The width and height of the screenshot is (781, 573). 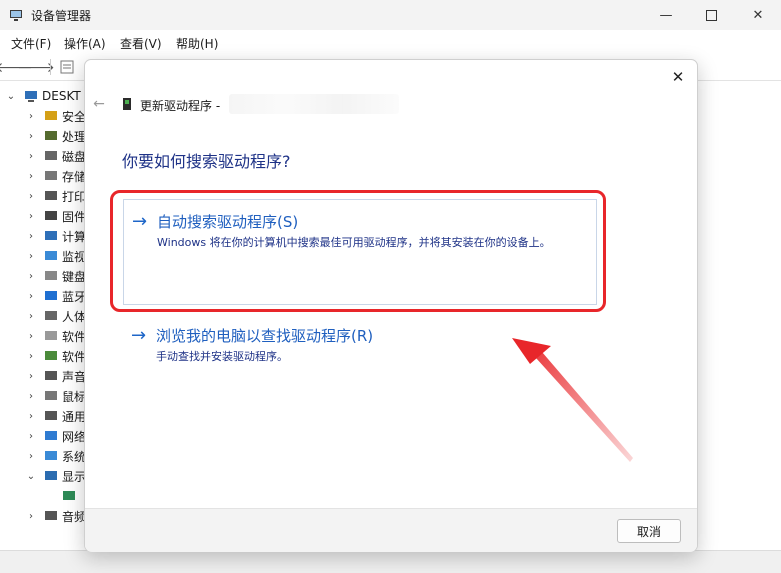 I want to click on tree-item: › 音频, so click(x=56, y=516).